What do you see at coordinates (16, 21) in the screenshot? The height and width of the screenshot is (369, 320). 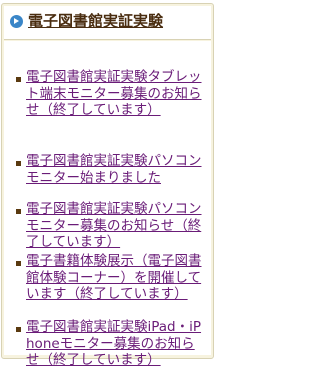 I see `arrow-circle-icon` at bounding box center [16, 21].